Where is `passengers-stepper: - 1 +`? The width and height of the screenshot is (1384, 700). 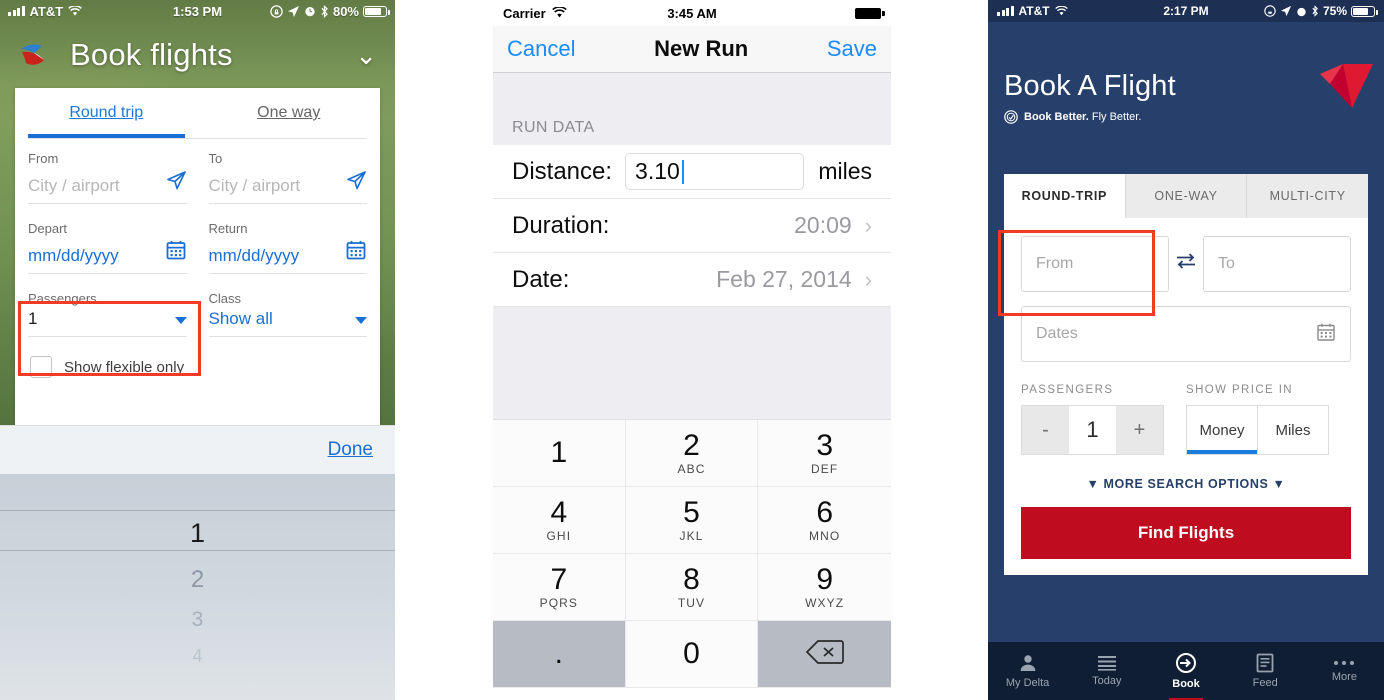
passengers-stepper: - 1 + is located at coordinates (1092, 430).